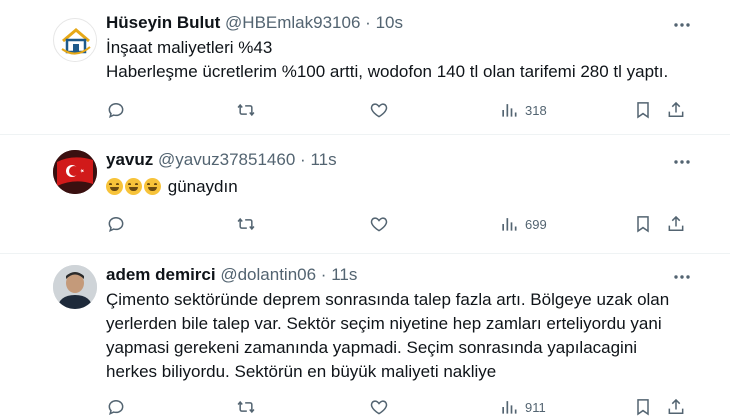 This screenshot has width=730, height=420. Describe the element at coordinates (292, 22) in the screenshot. I see `author-handle: @HBEmlak93106` at that location.